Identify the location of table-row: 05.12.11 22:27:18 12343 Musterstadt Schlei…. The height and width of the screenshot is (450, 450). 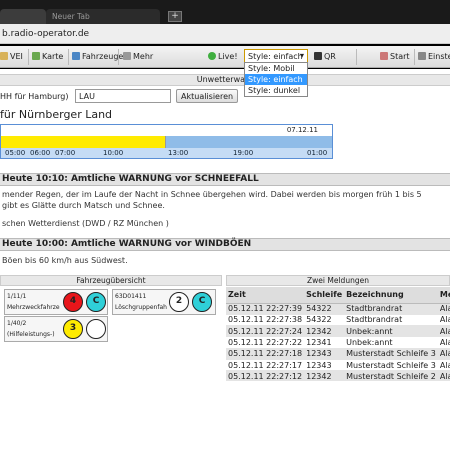
(338, 354).